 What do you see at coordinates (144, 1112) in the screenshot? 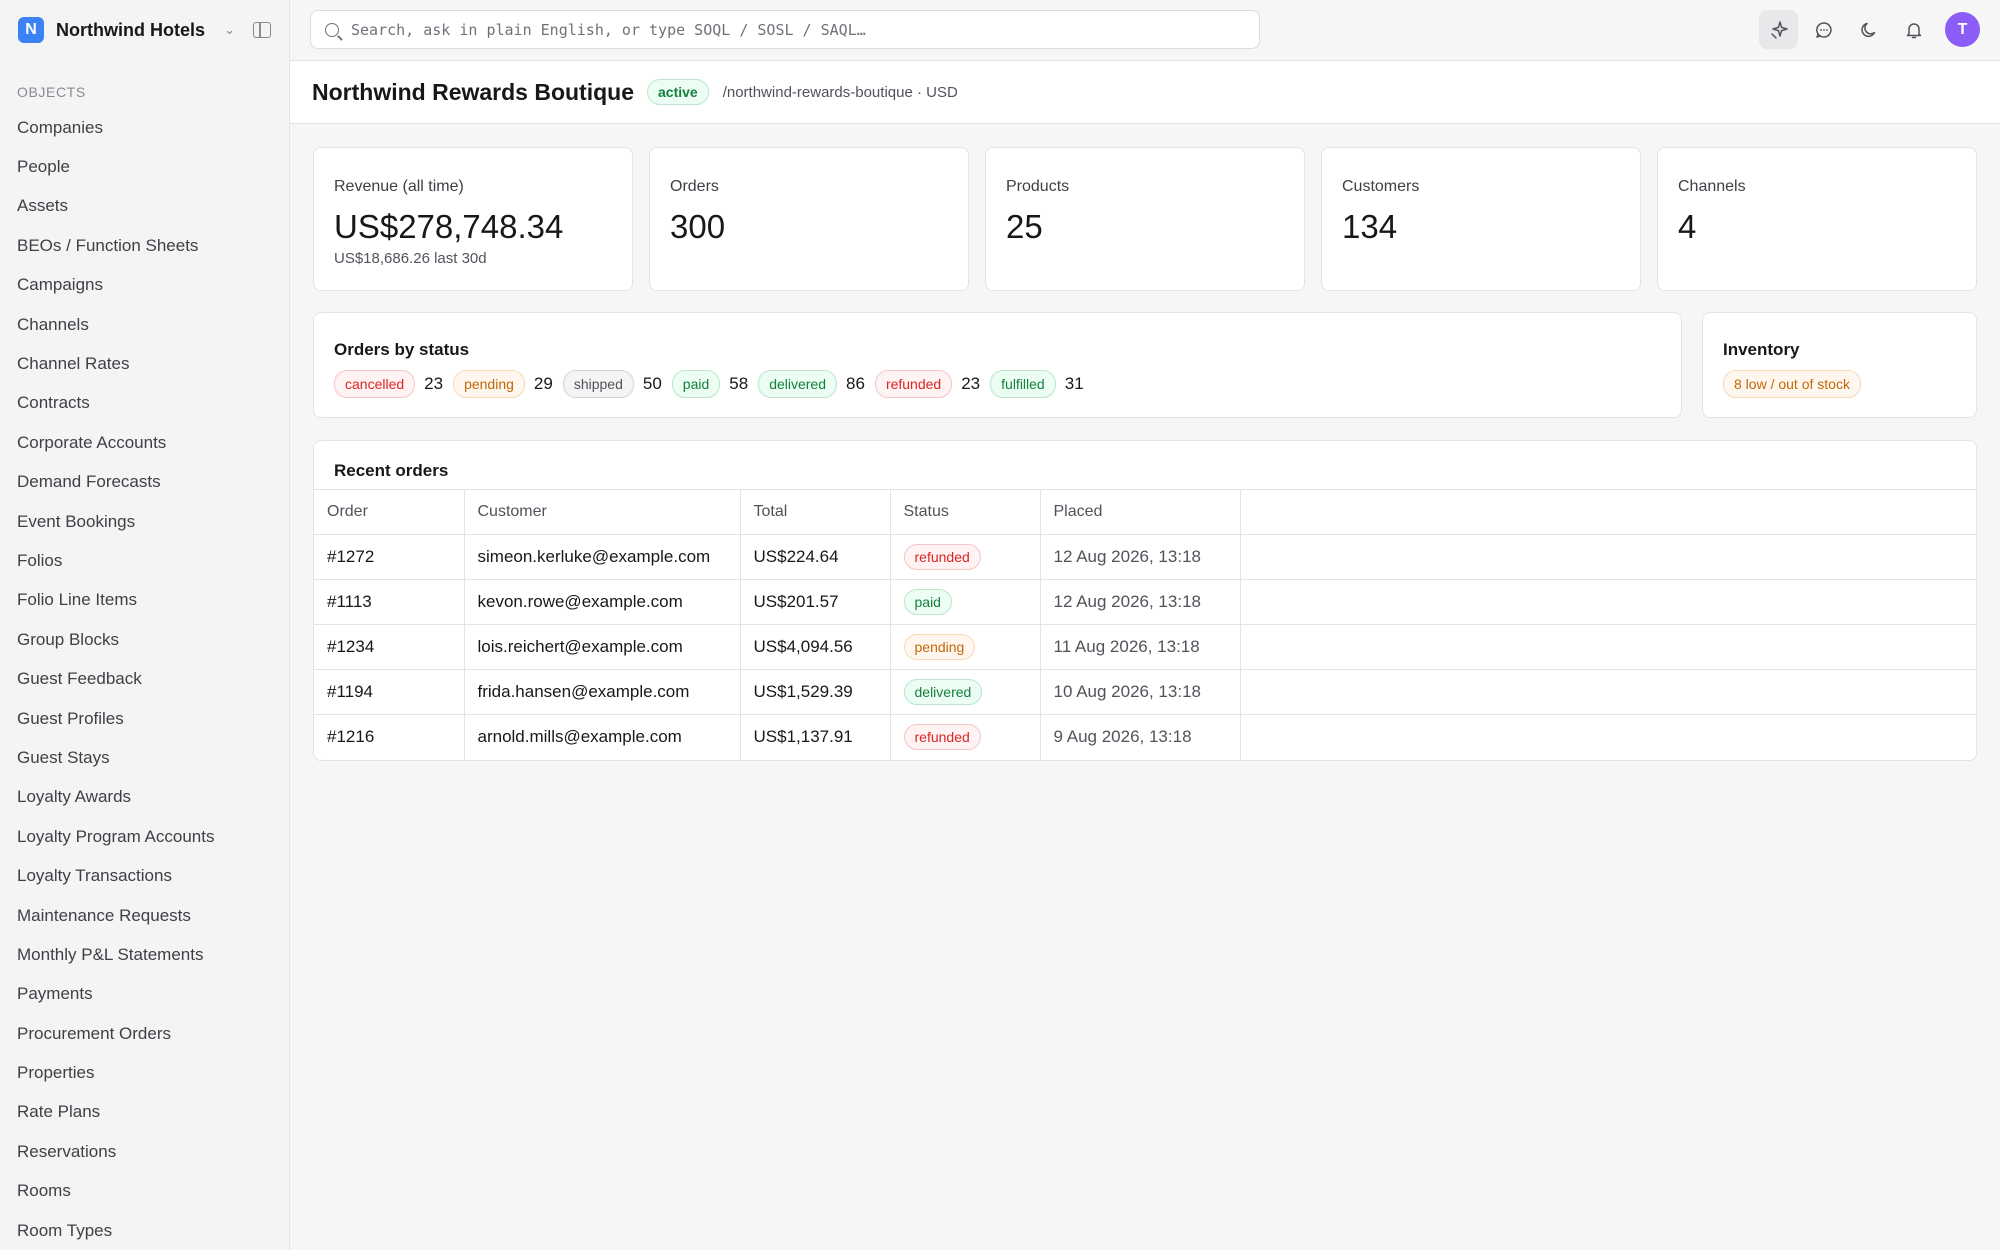
I see `sidebar-item-rate-plans: Rate Plans` at bounding box center [144, 1112].